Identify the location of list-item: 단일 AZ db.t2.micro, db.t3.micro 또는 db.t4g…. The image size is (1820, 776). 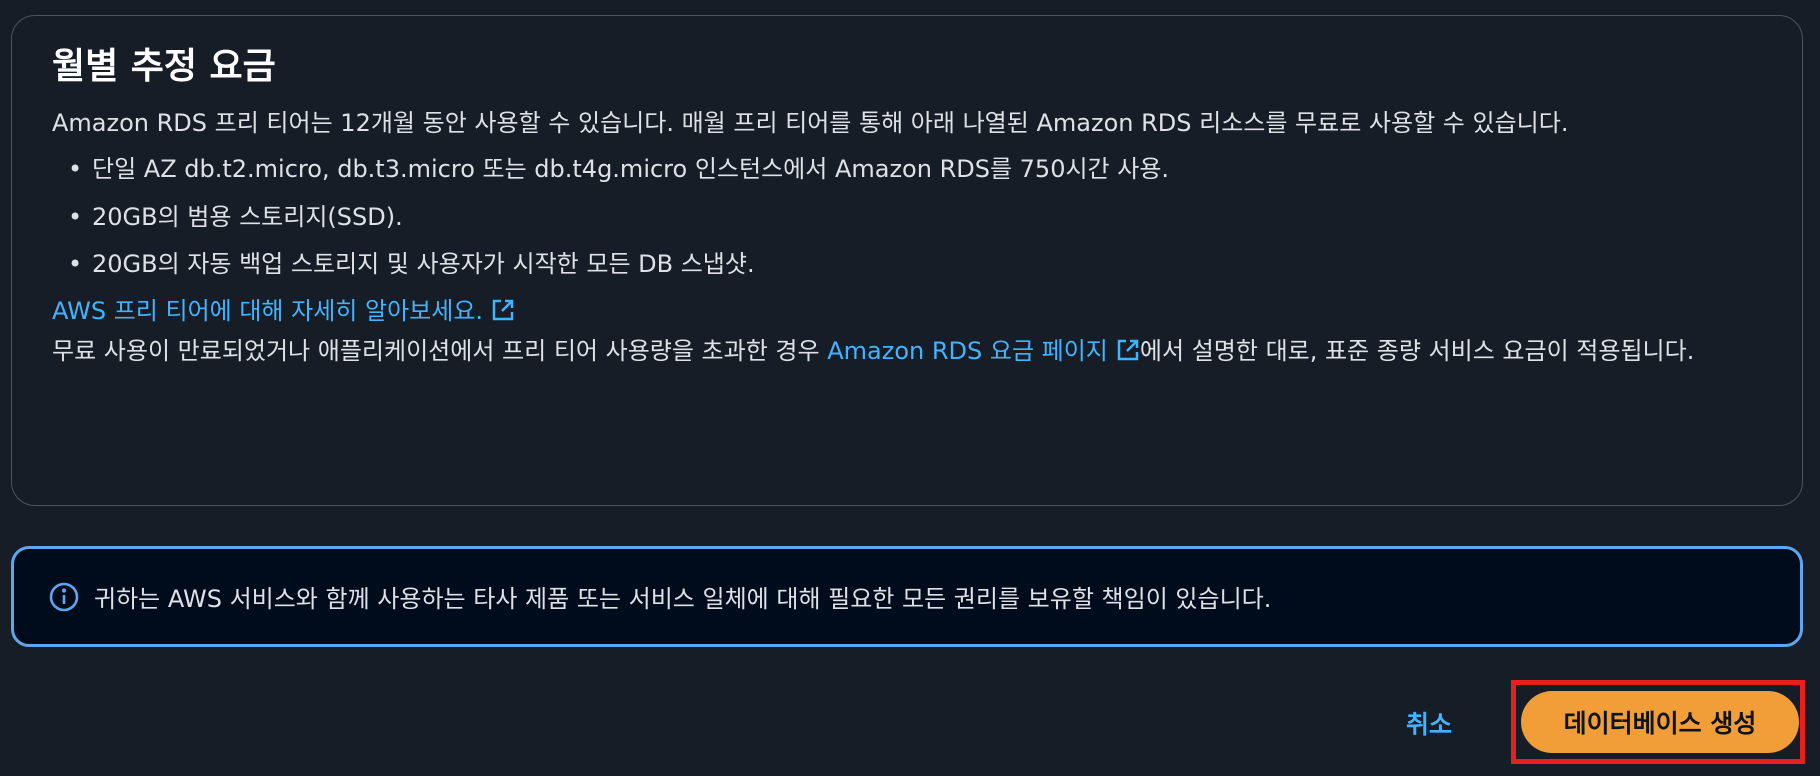
(915, 169).